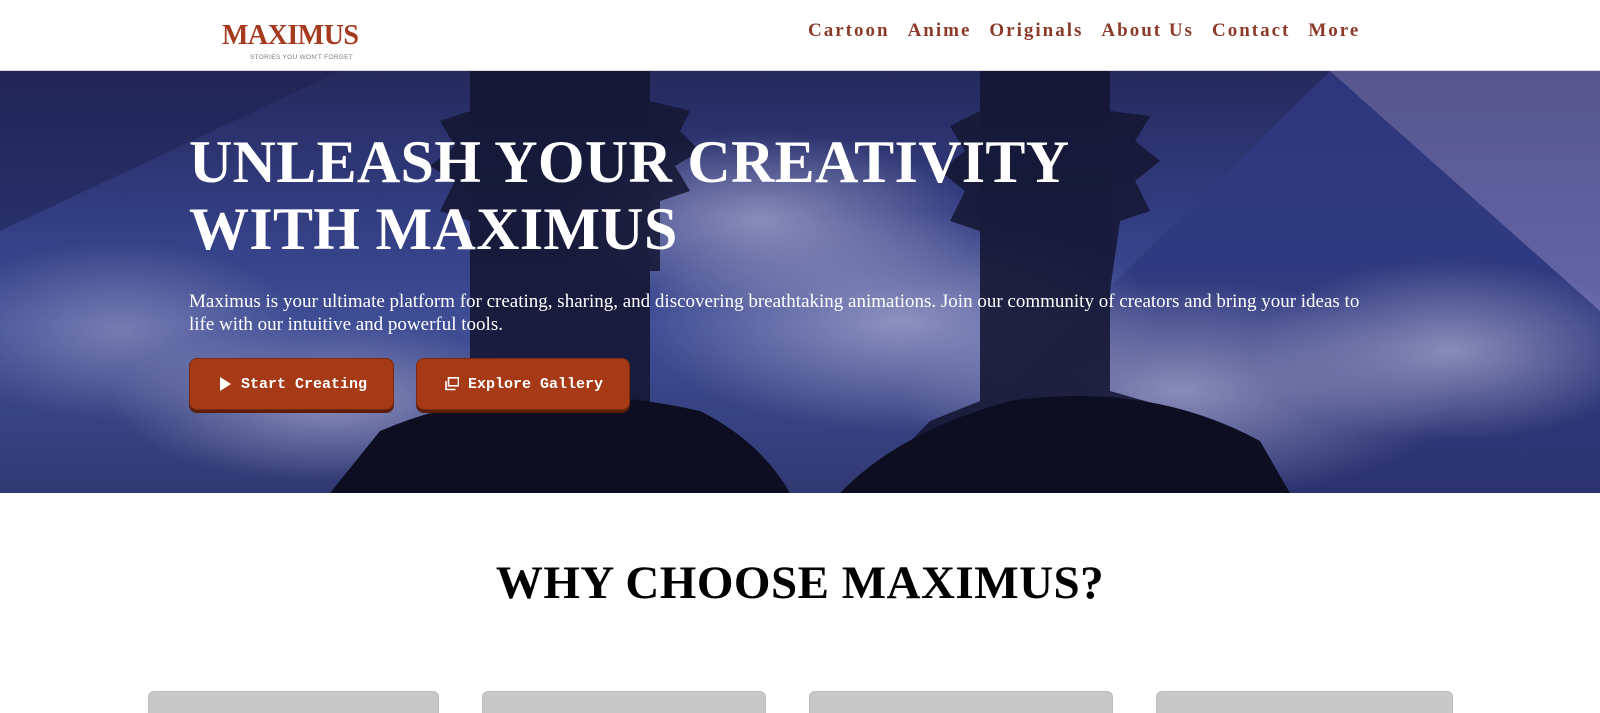  Describe the element at coordinates (225, 384) in the screenshot. I see `play-icon` at that location.